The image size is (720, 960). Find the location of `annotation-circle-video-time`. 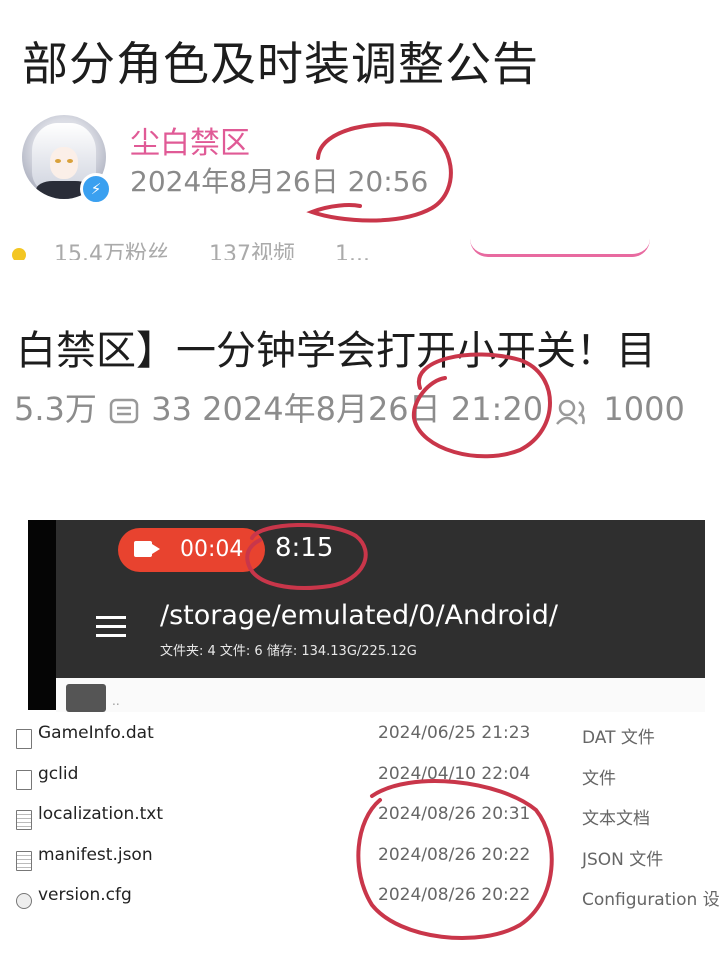

annotation-circle-video-time is located at coordinates (481, 405).